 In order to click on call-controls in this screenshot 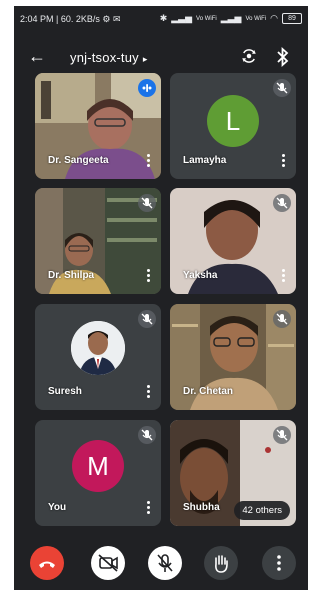, I will do `click(161, 564)`.